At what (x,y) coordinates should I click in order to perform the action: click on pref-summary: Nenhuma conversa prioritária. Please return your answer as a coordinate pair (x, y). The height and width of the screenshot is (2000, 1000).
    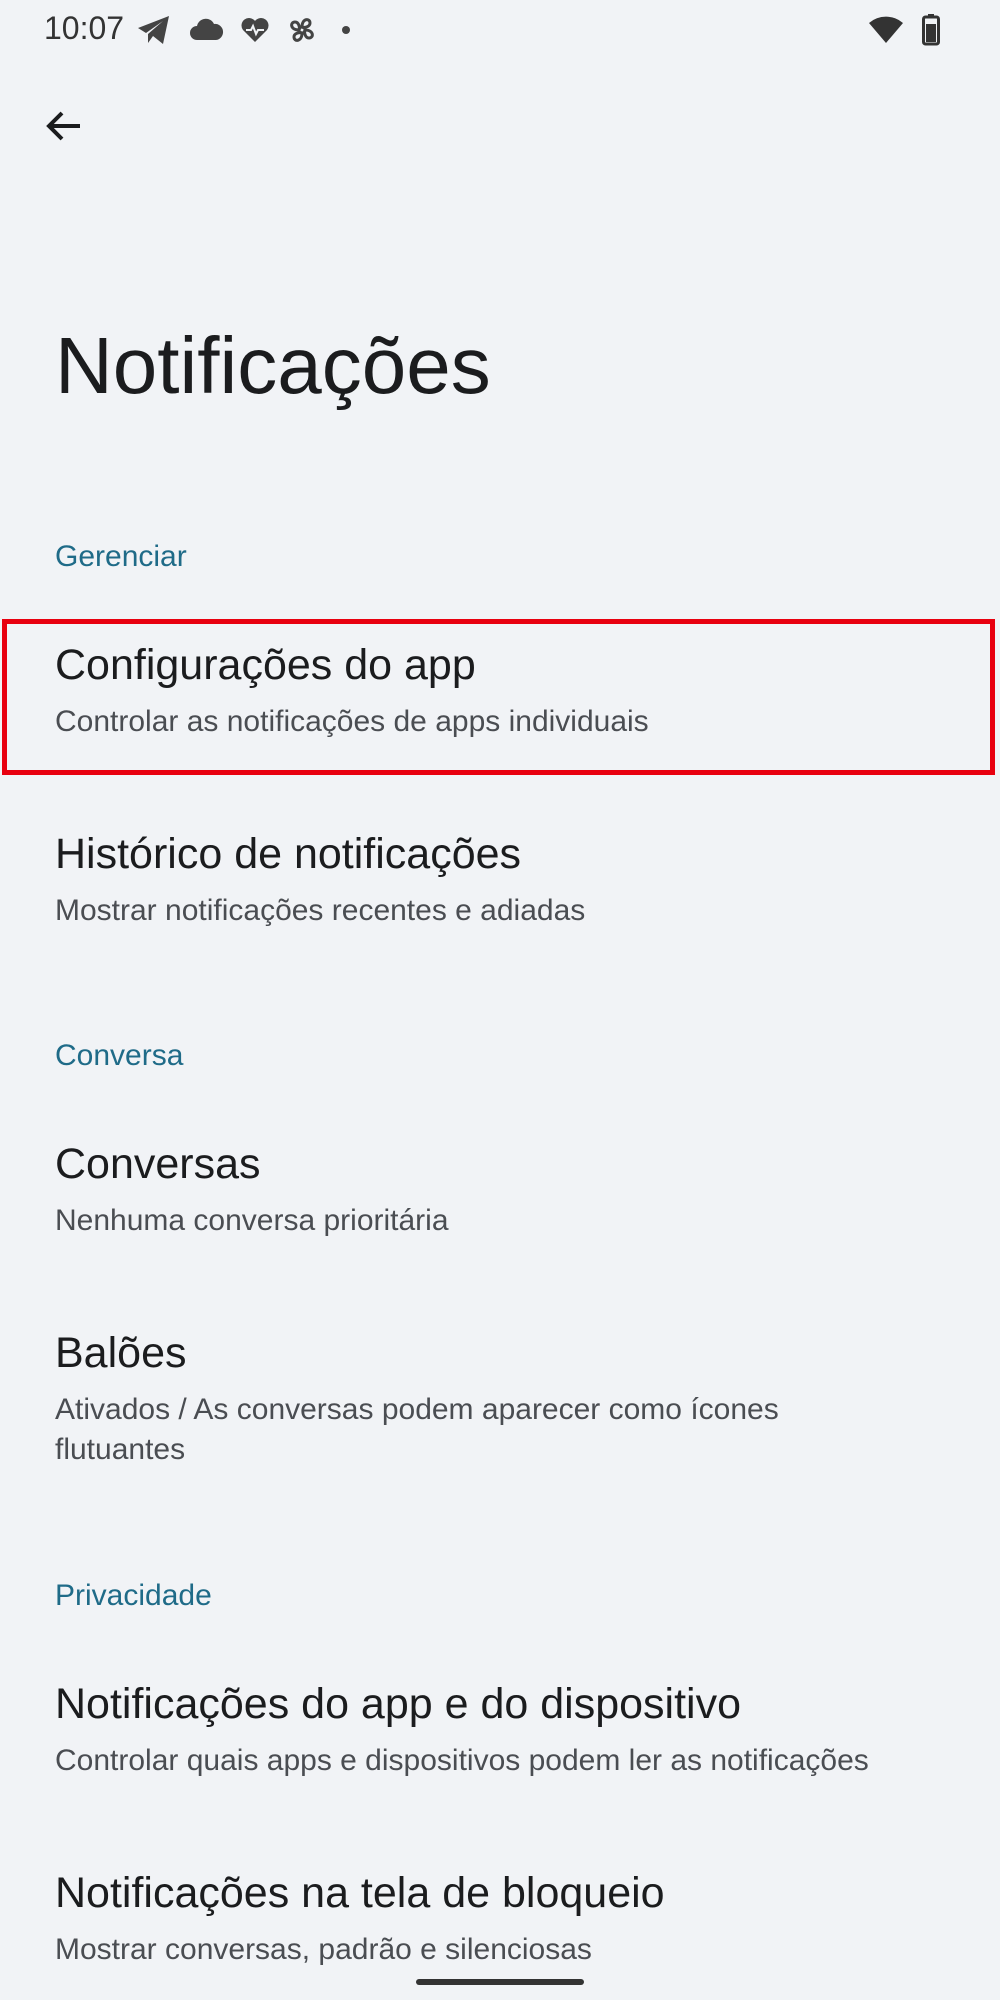
    Looking at the image, I should click on (252, 1220).